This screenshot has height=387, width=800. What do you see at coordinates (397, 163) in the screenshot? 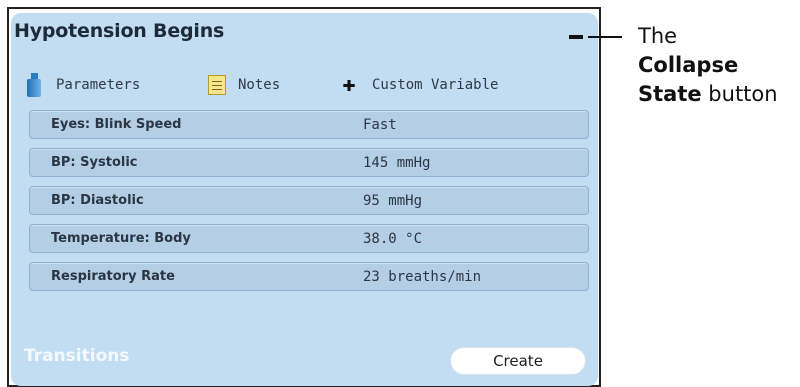
I see `parameter-value: 145 mmHg` at bounding box center [397, 163].